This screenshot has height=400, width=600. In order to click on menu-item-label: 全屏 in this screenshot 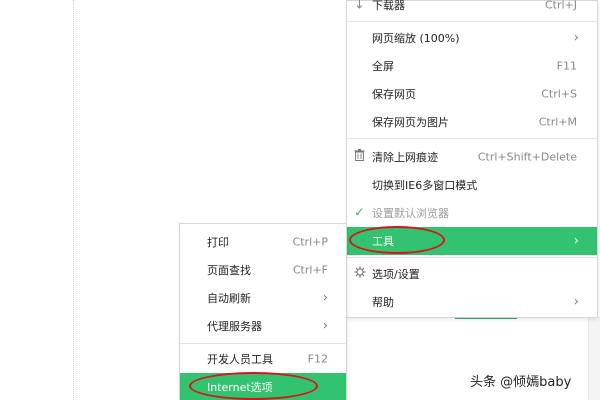, I will do `click(383, 66)`.